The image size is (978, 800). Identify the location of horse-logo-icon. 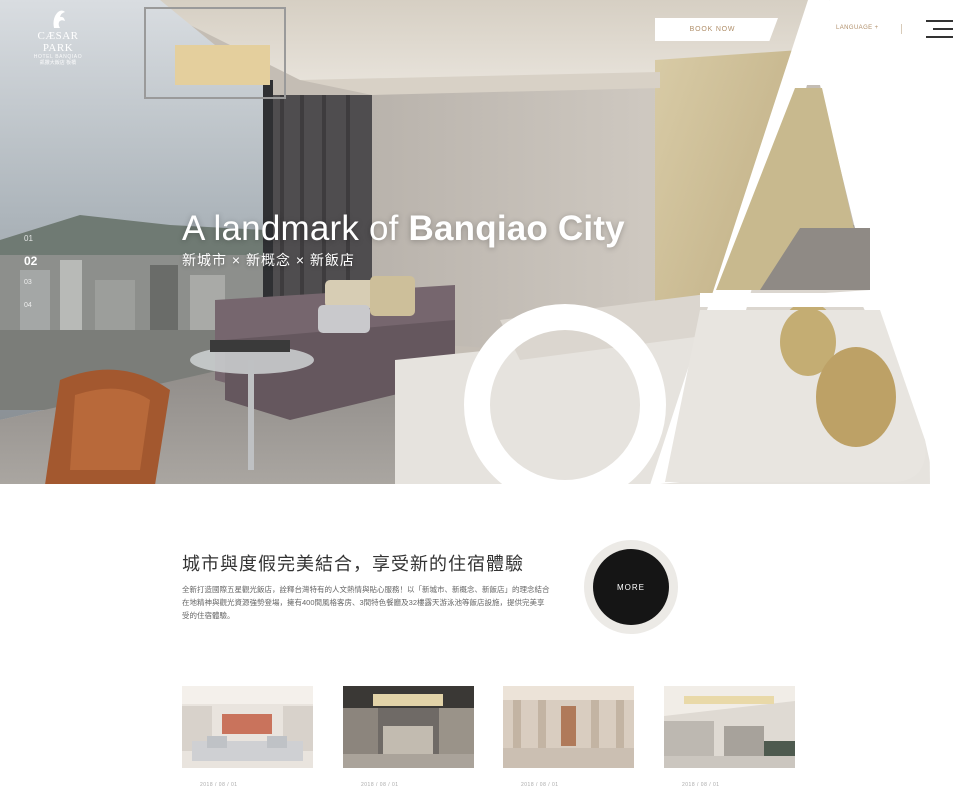
(59, 19).